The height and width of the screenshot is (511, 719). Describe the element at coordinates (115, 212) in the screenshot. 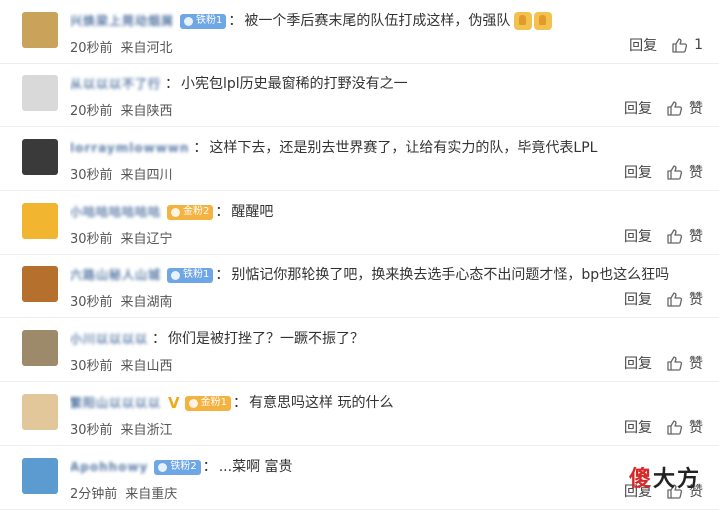

I see `username: 小咕咕咕咕咕咕` at that location.